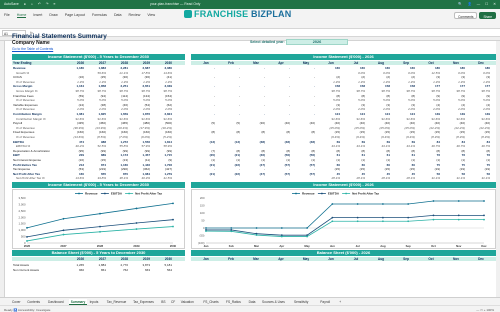 The width and height of the screenshot is (500, 312). I want to click on year-ending-label: Year Ending, so click(22, 63).